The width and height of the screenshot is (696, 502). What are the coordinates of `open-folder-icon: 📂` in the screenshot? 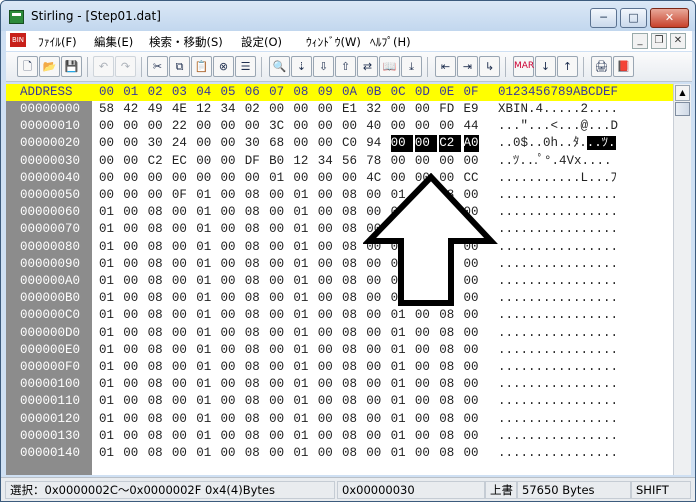 It's located at (49, 66).